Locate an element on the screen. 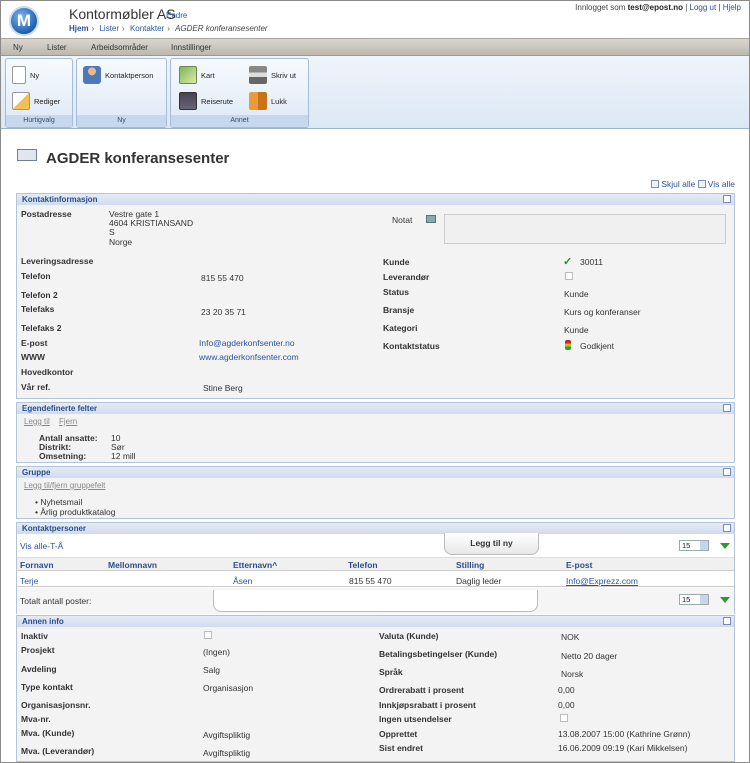  business-card-icon is located at coordinates (27, 155).